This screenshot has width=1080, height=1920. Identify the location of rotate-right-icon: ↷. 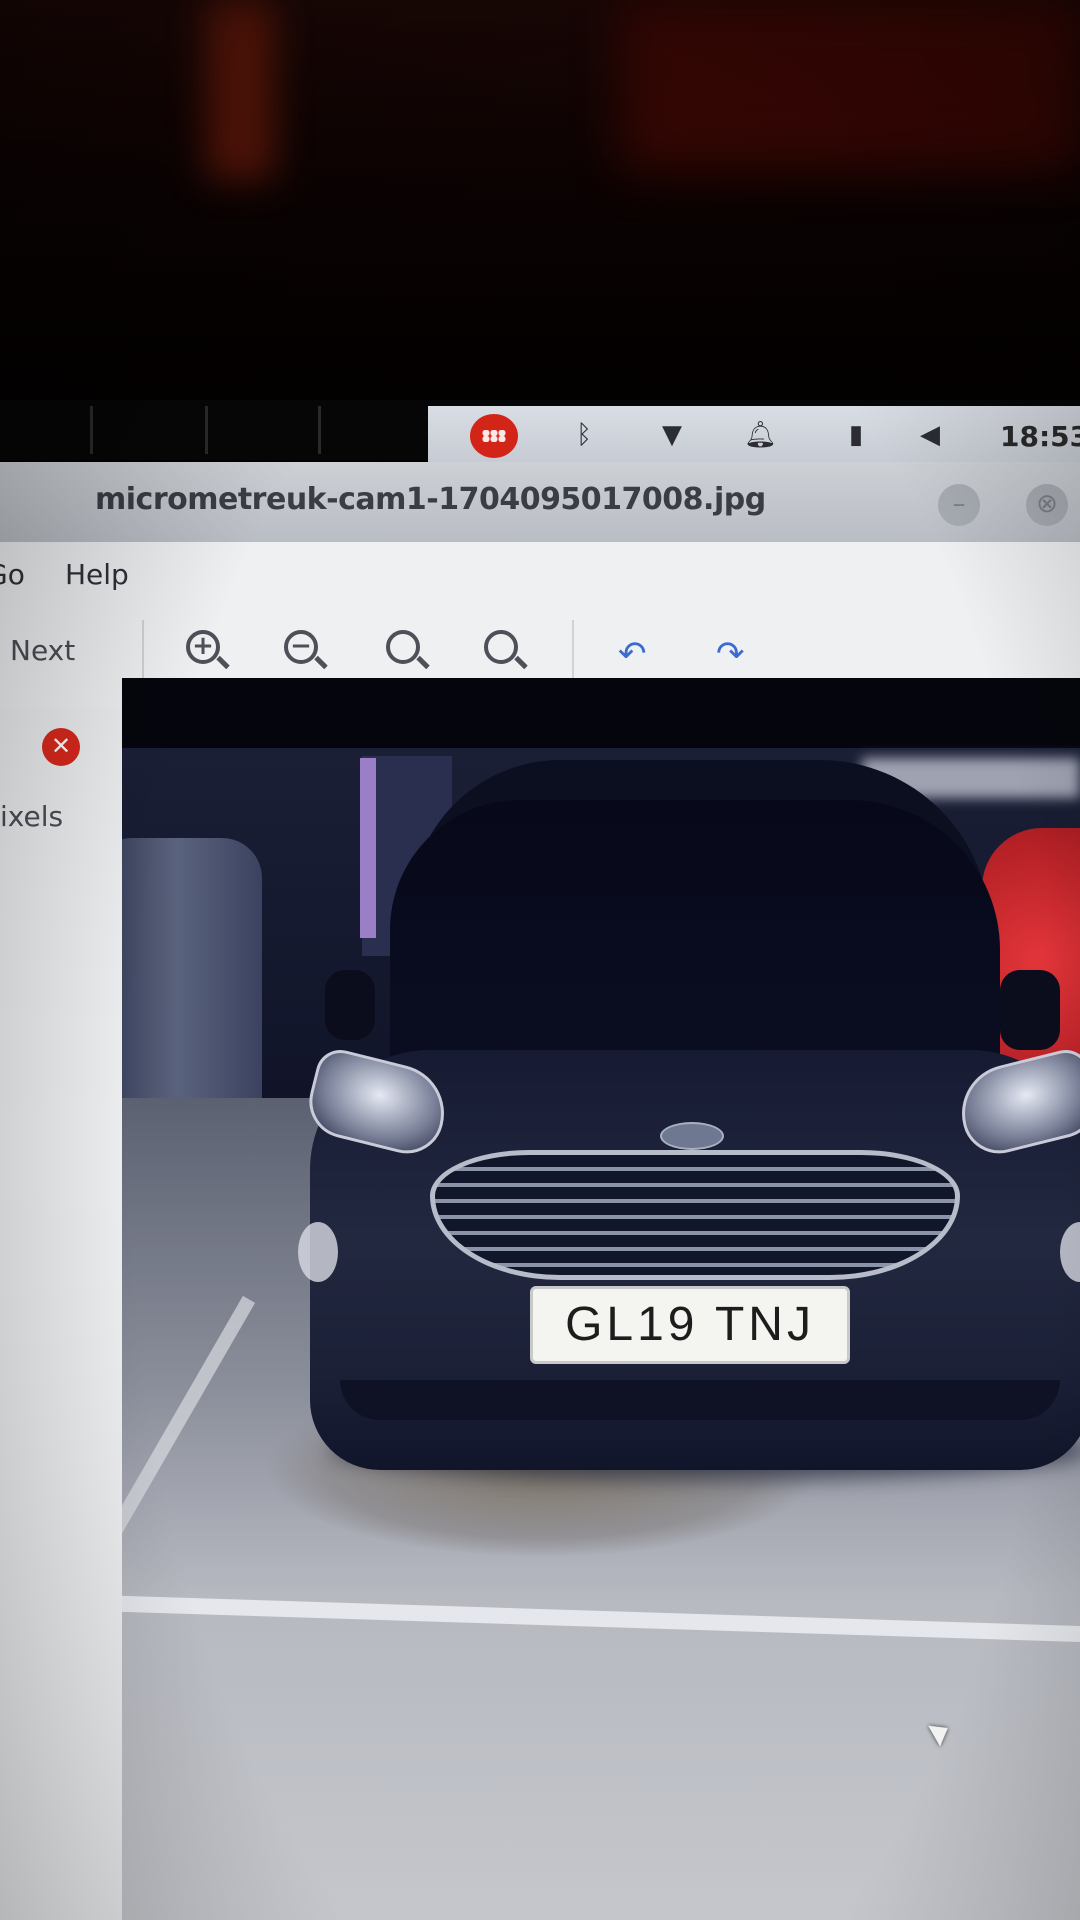
(730, 654).